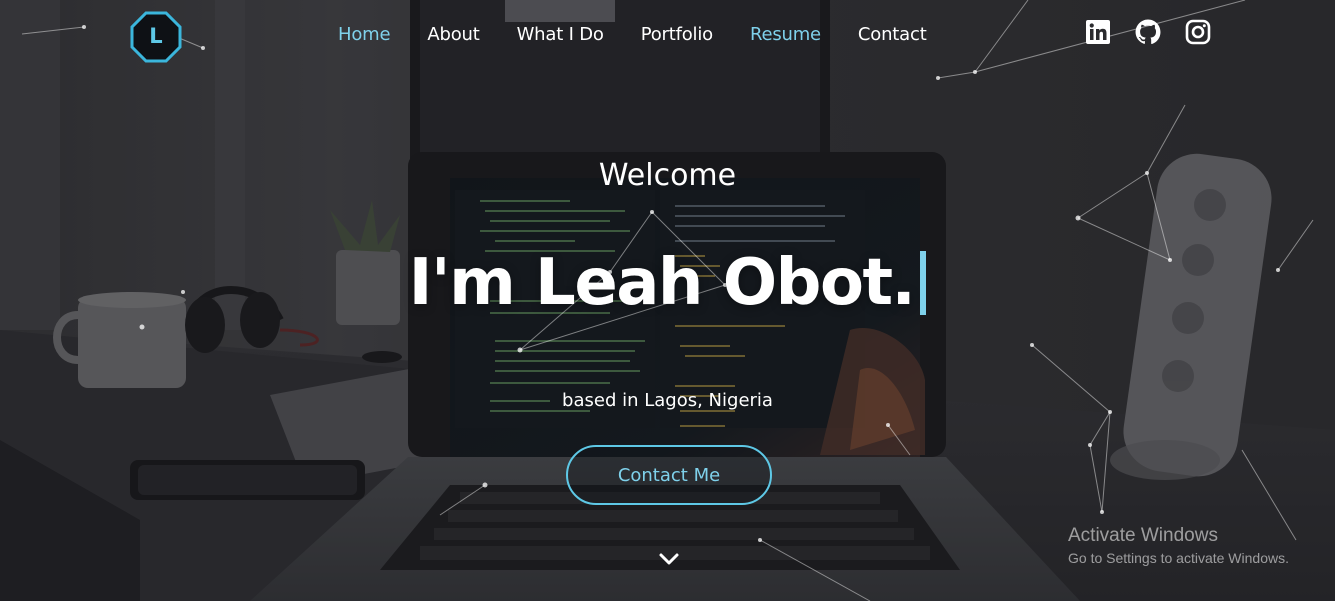  Describe the element at coordinates (1178, 558) in the screenshot. I see `watermark-subtitle: Go to Settings to activate Windows.` at that location.